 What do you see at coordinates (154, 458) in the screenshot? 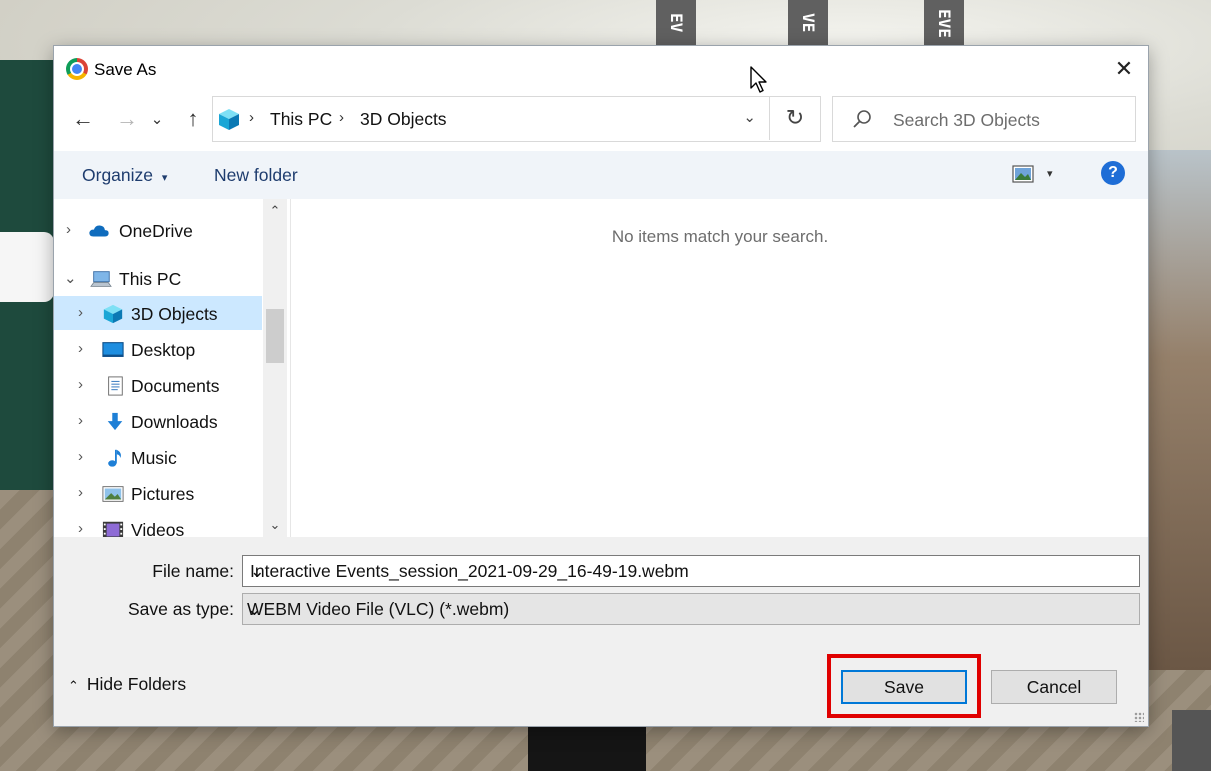
I see `sidebar-item-label: Music` at bounding box center [154, 458].